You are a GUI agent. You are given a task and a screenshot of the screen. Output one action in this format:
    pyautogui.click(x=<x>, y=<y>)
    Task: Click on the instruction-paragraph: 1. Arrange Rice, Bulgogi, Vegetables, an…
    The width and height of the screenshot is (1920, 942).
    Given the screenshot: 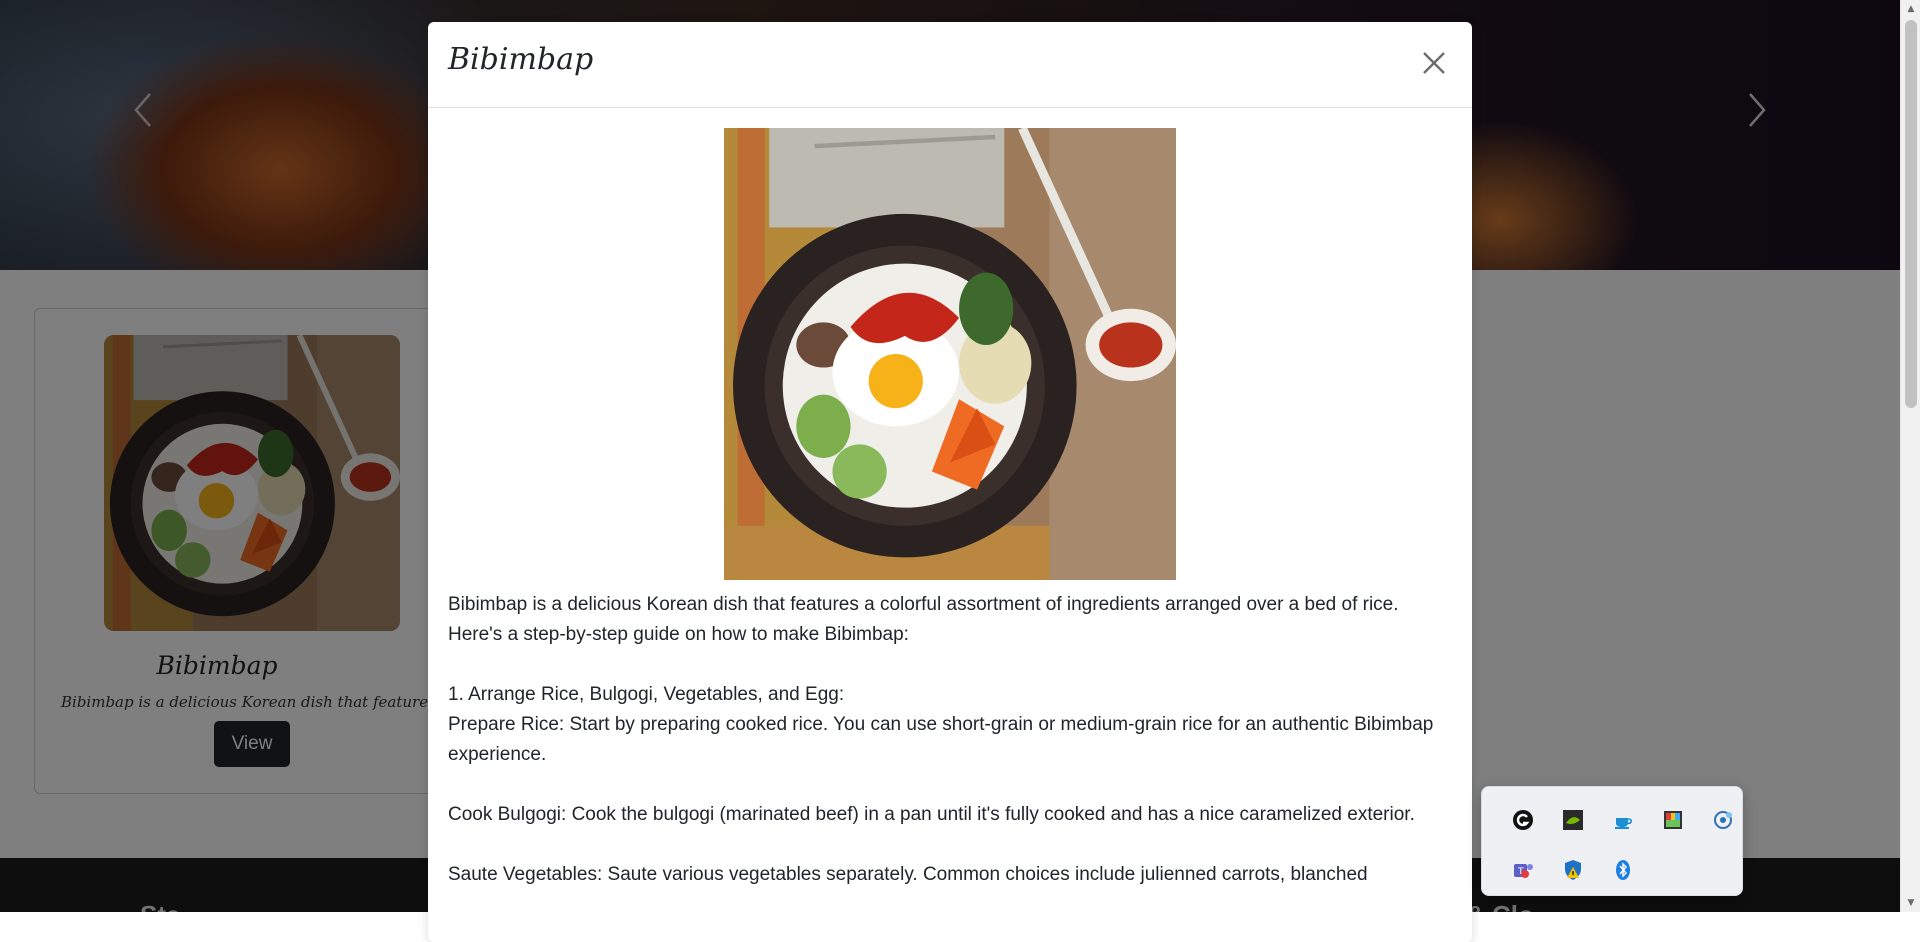 What is the action you would take?
    pyautogui.click(x=941, y=724)
    